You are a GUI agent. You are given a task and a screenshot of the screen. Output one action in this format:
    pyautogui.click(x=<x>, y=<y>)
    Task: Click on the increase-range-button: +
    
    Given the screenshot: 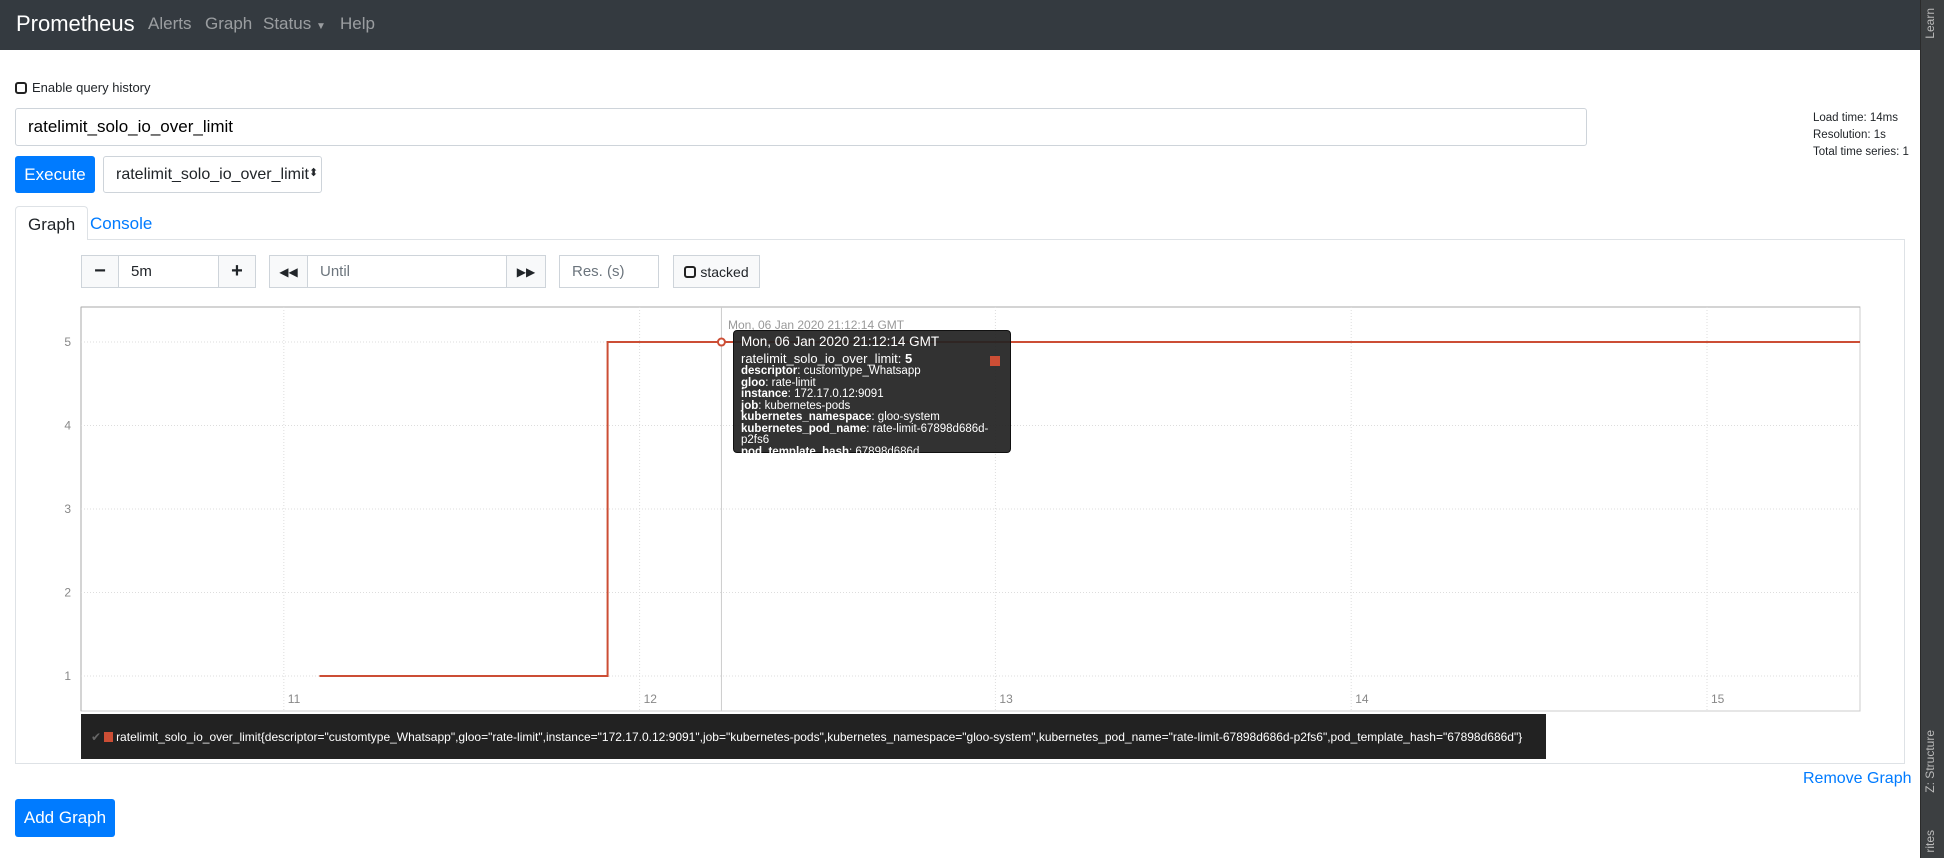 What is the action you would take?
    pyautogui.click(x=237, y=271)
    